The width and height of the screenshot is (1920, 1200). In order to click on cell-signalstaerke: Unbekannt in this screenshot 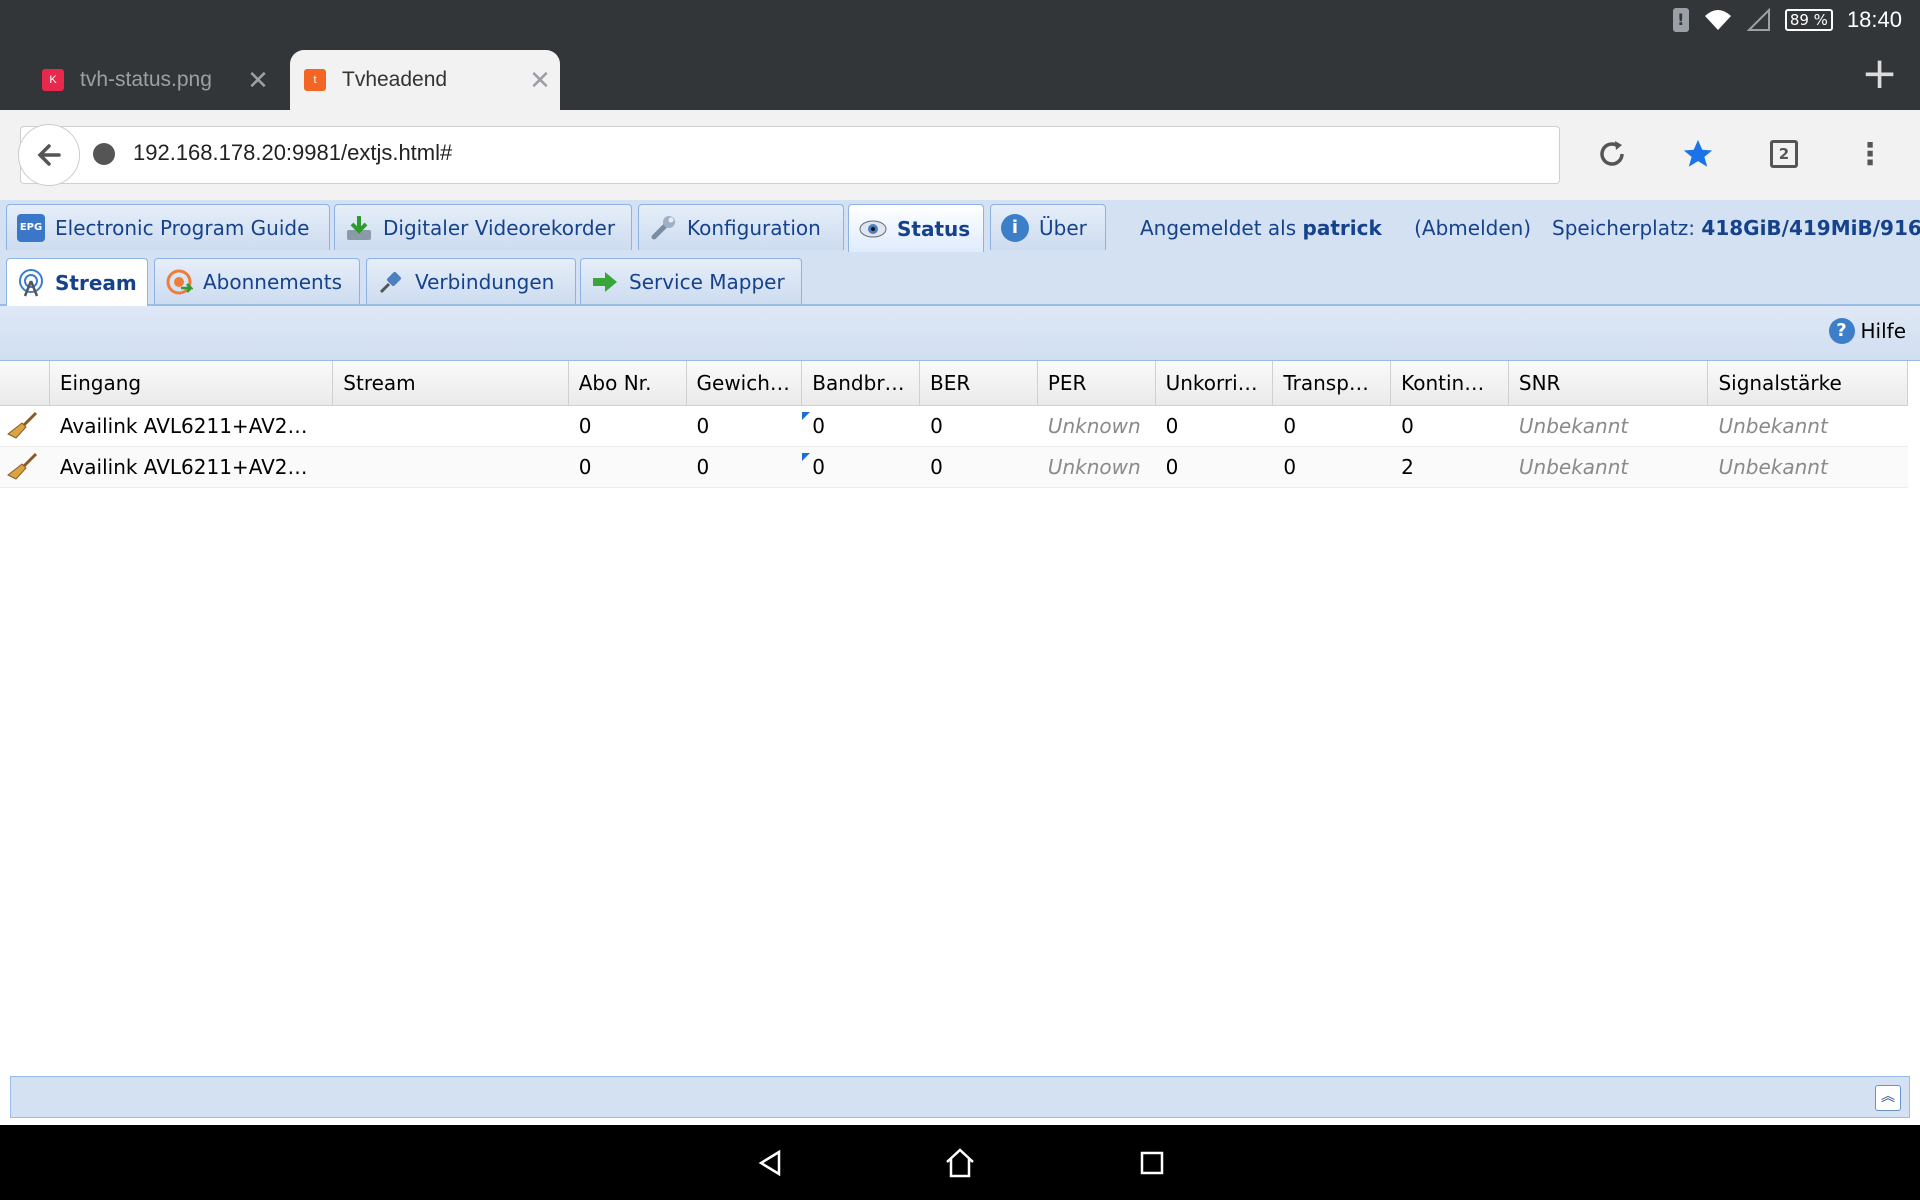, I will do `click(1773, 426)`.